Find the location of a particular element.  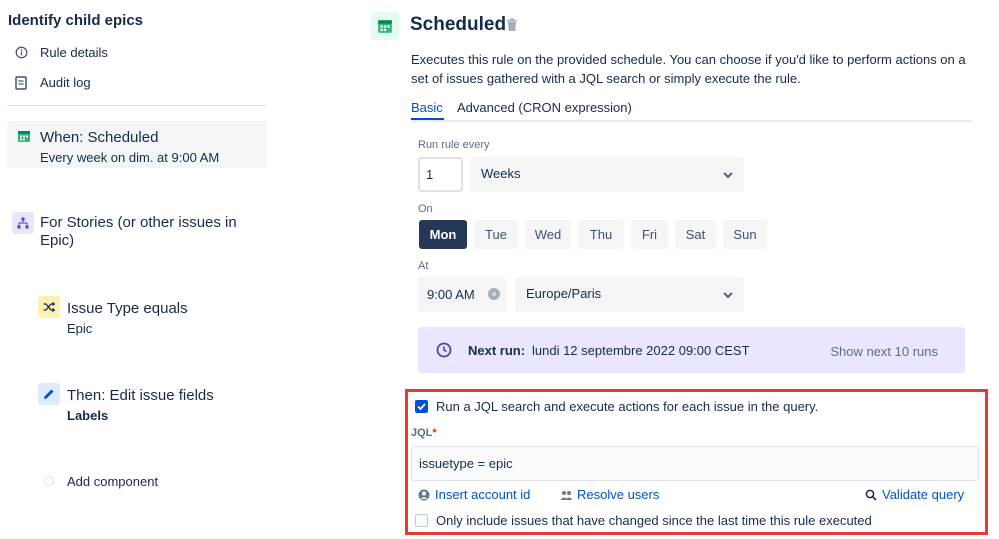

condition-component: Issue Type equals Epic is located at coordinates (150, 314).